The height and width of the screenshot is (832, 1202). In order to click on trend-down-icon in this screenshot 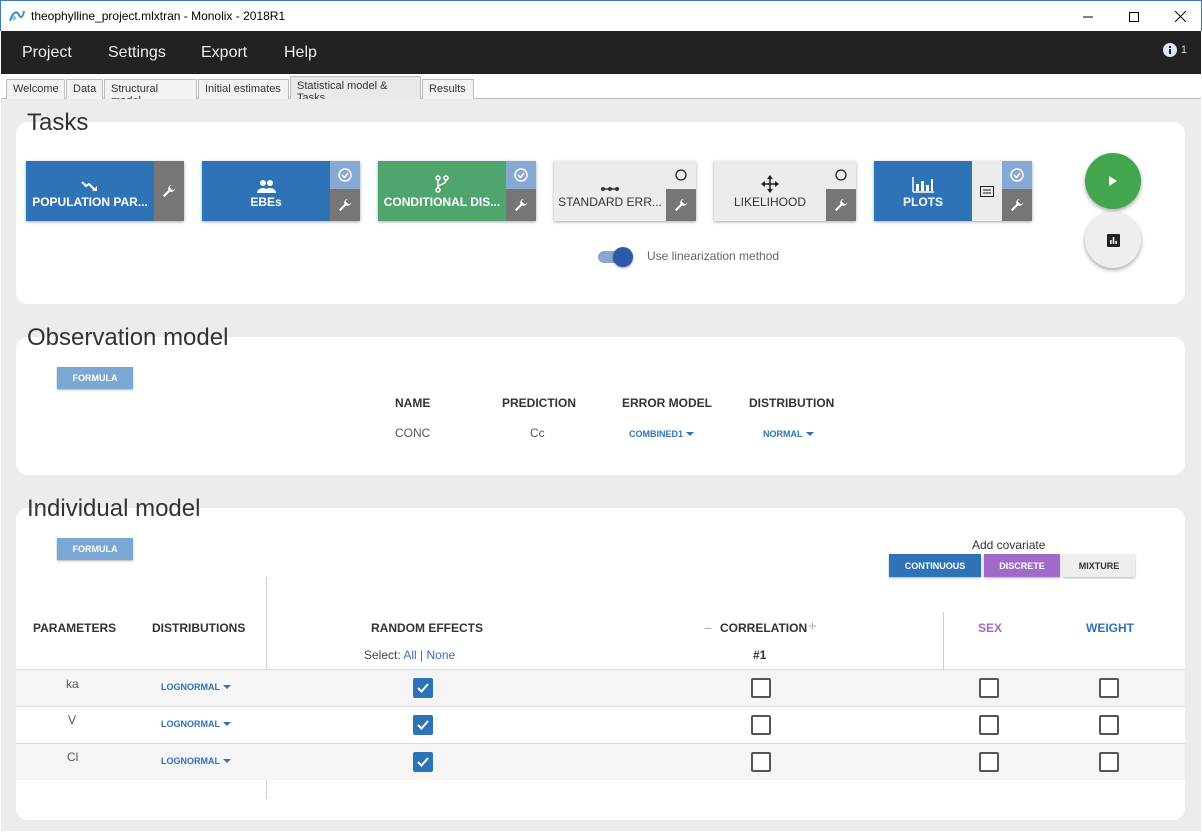, I will do `click(89, 186)`.